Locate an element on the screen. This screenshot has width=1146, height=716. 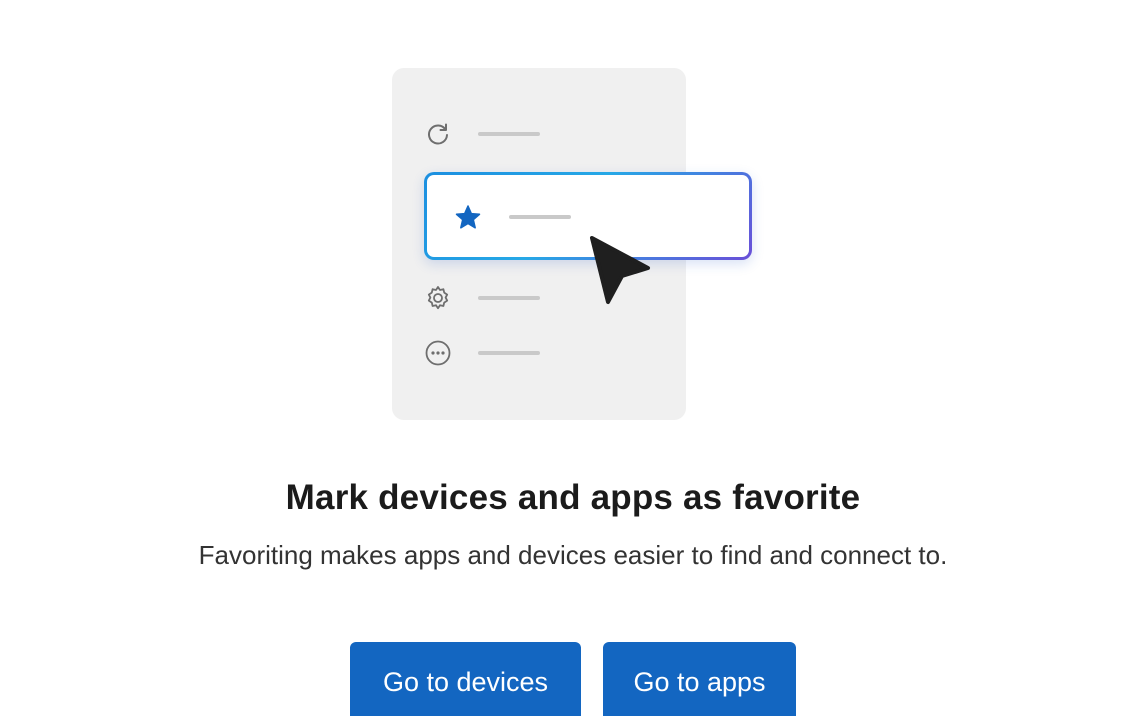
pointer-cursor-icon is located at coordinates (620, 270).